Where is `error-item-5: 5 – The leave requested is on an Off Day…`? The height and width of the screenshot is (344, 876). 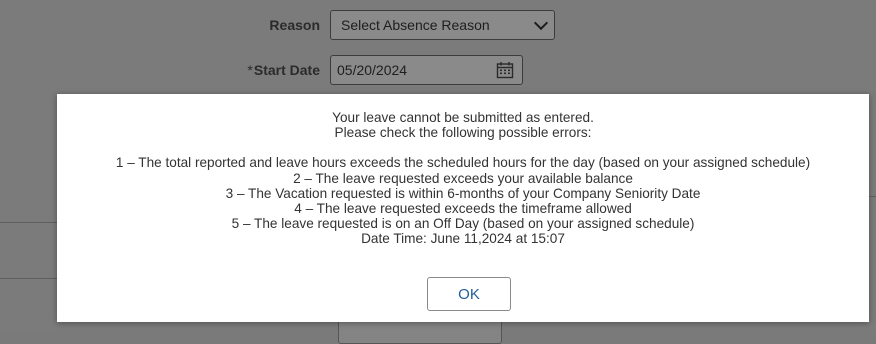 error-item-5: 5 – The leave requested is on an Off Day… is located at coordinates (463, 224).